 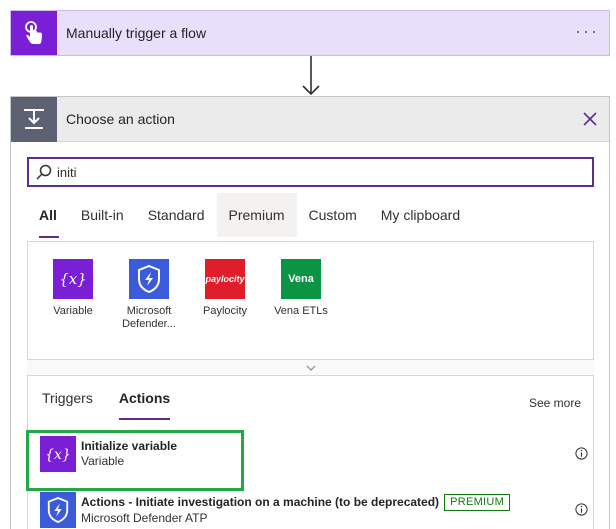 I want to click on search-box, so click(x=310, y=172).